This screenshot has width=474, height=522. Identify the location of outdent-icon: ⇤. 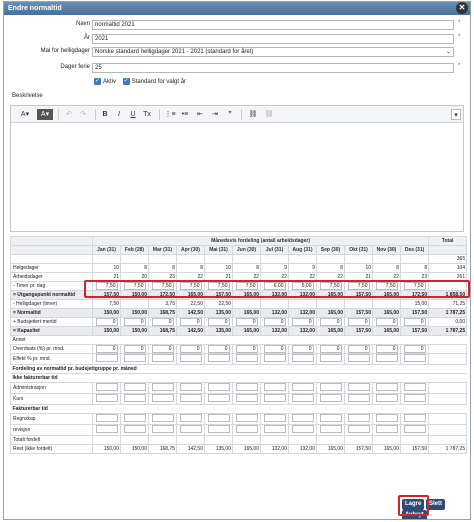
(200, 114).